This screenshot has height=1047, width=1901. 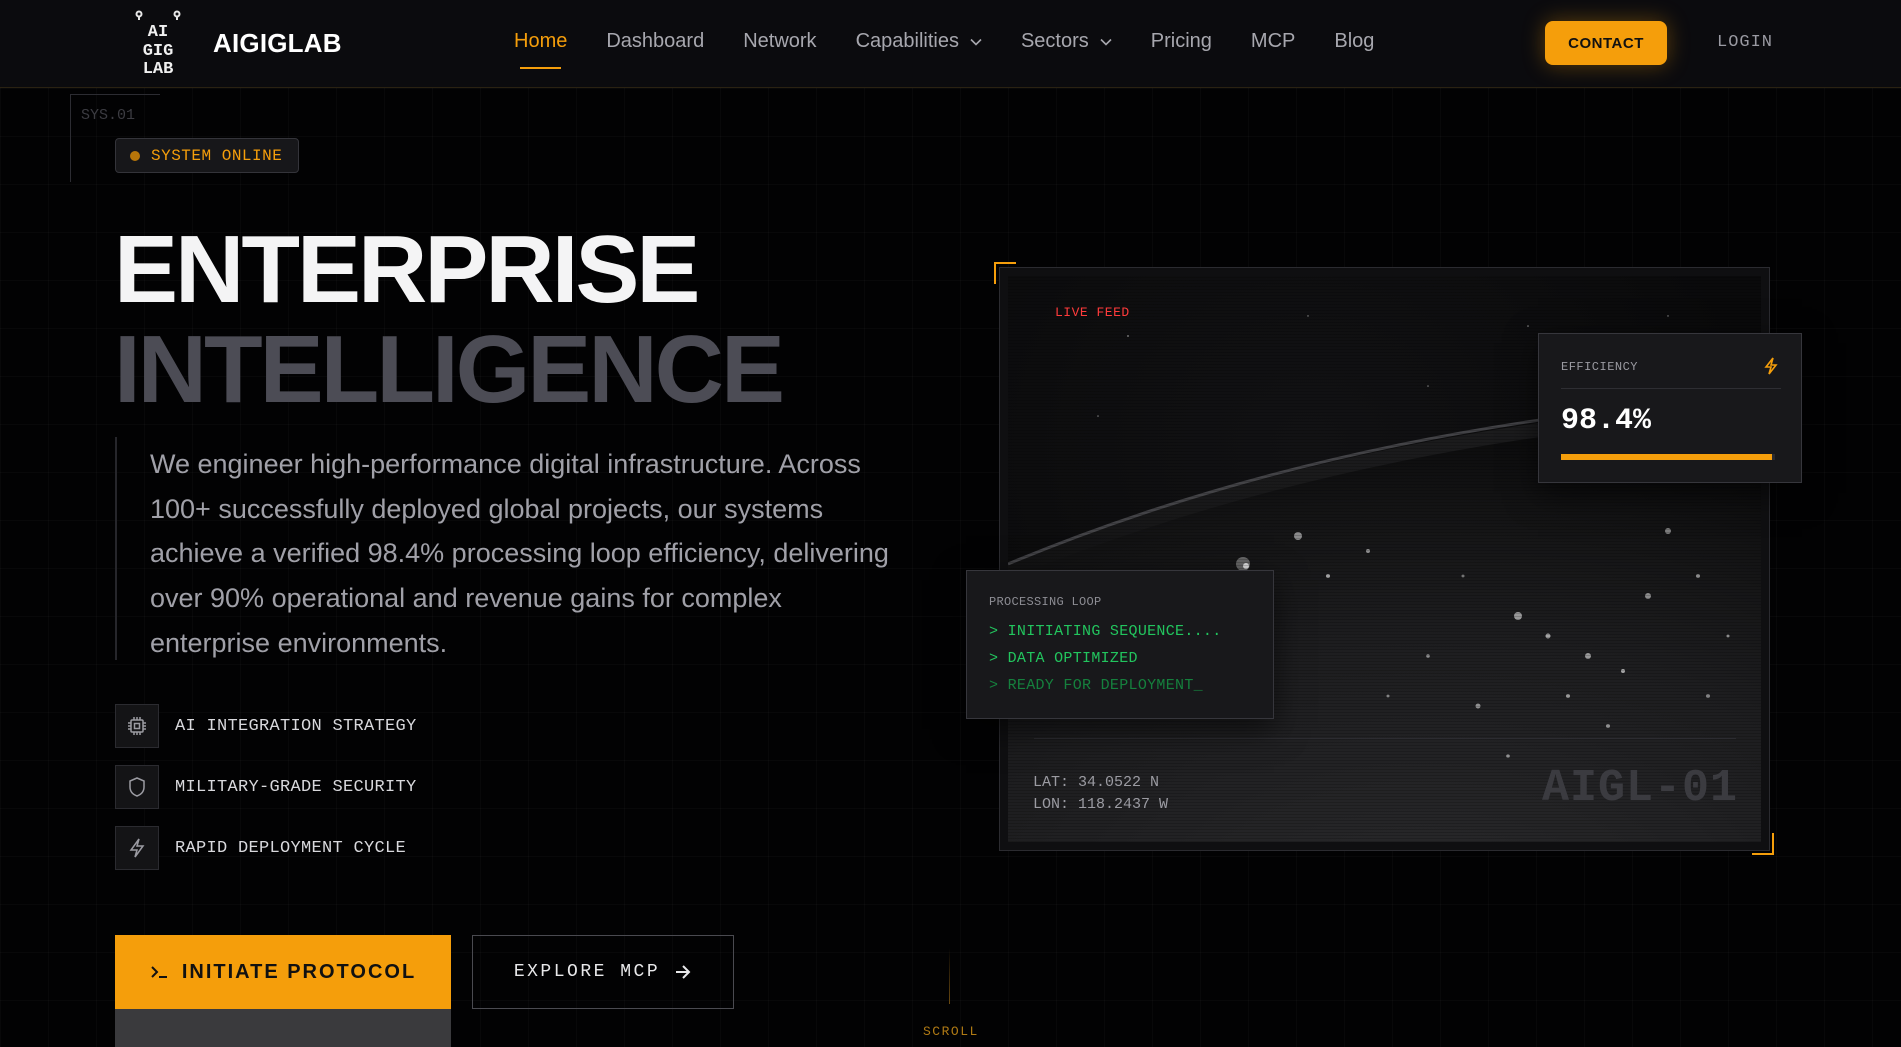 I want to click on nav-link-label: Sectors, so click(x=1054, y=41).